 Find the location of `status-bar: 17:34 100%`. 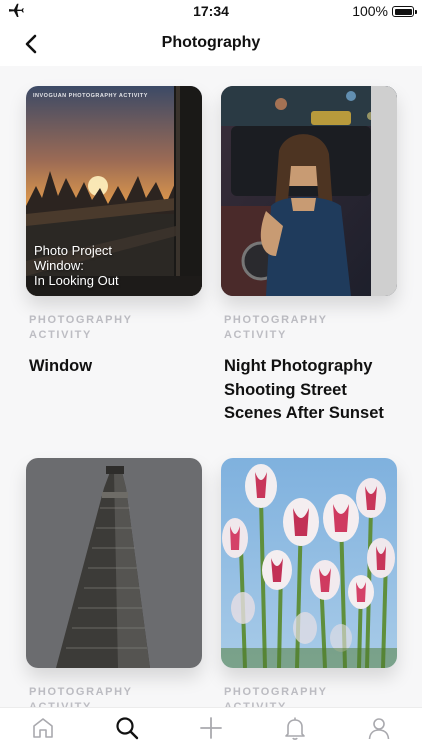

status-bar: 17:34 100% is located at coordinates (211, 11).